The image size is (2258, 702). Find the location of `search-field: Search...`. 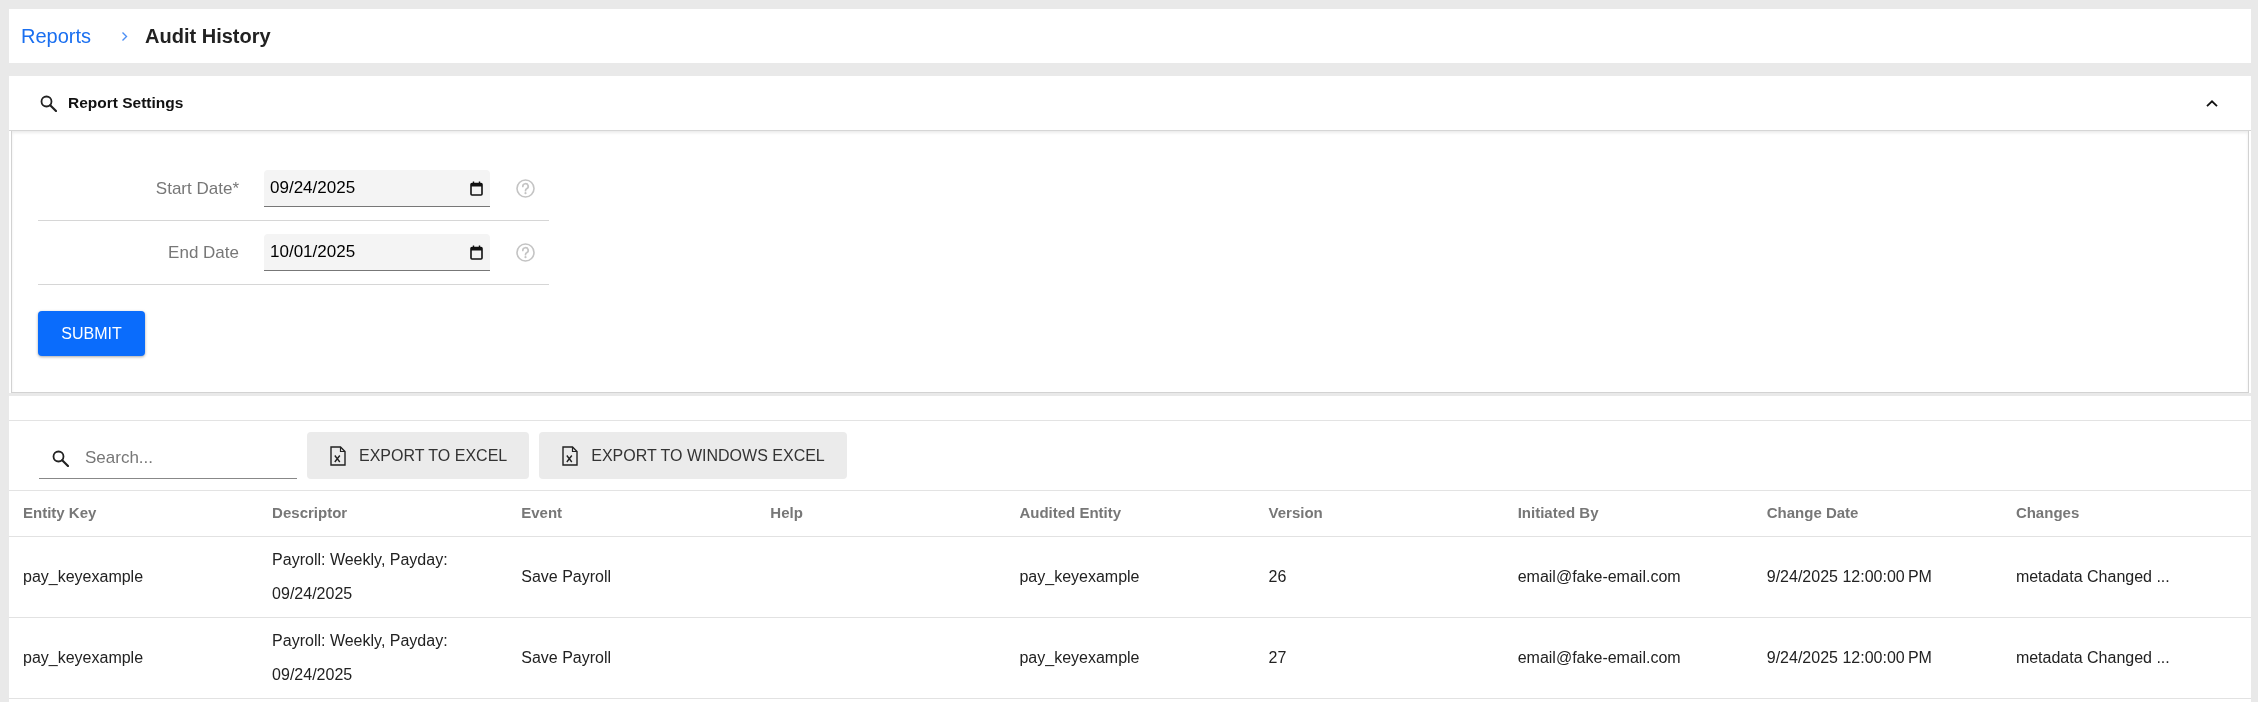

search-field: Search... is located at coordinates (168, 458).